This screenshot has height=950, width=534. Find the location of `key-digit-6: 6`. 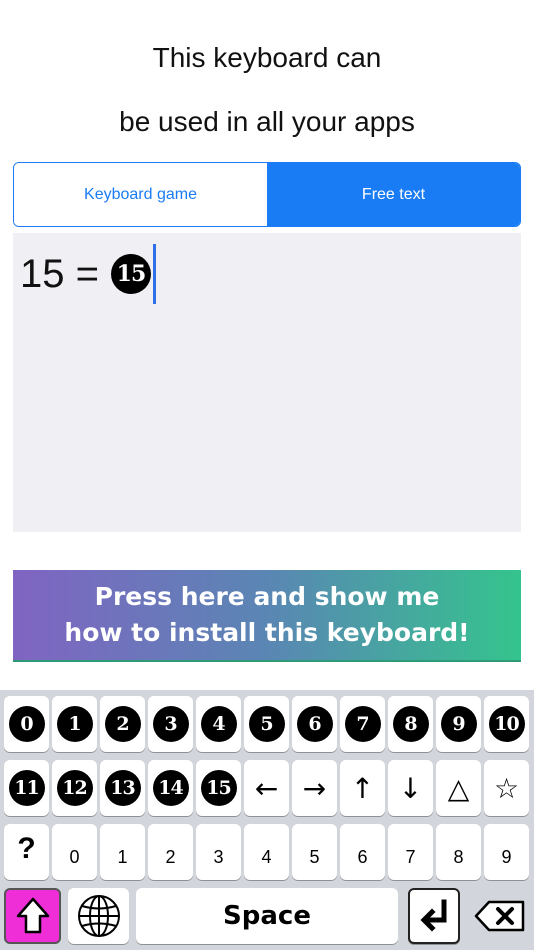

key-digit-6: 6 is located at coordinates (362, 852).